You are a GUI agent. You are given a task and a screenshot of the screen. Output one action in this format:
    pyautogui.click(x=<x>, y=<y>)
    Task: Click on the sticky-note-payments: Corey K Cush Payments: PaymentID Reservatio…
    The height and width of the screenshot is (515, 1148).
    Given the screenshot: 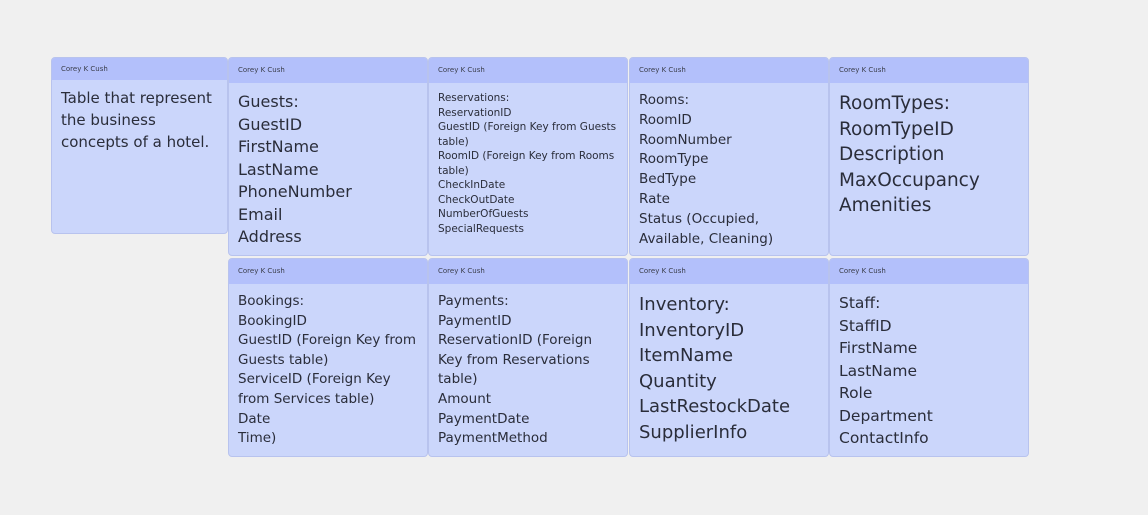 What is the action you would take?
    pyautogui.click(x=528, y=357)
    